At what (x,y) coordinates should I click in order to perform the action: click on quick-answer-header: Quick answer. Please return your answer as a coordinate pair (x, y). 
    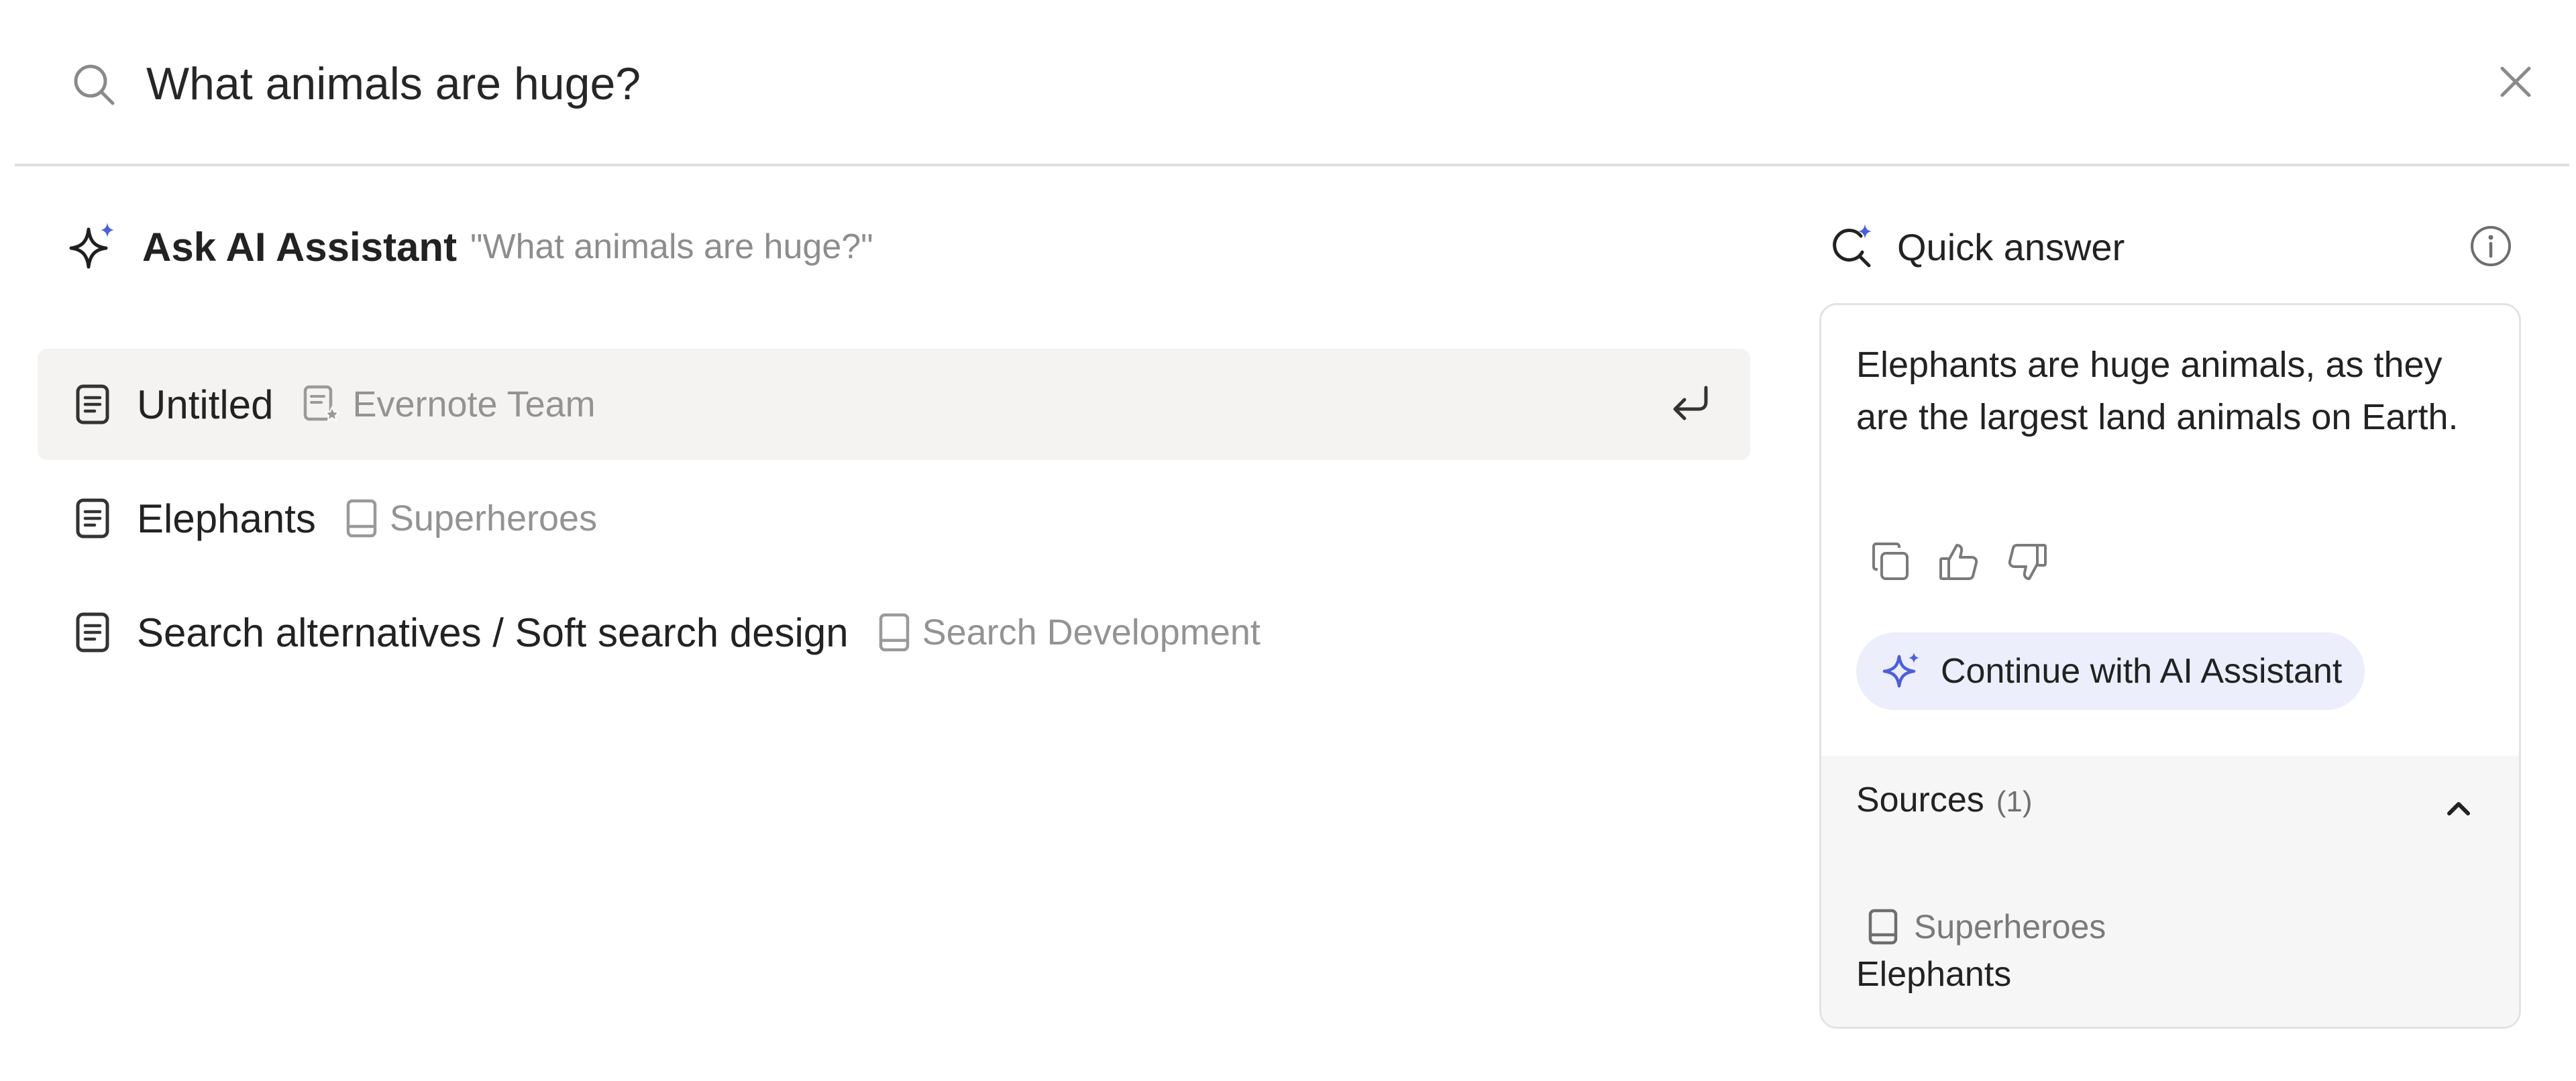
    Looking at the image, I should click on (1977, 247).